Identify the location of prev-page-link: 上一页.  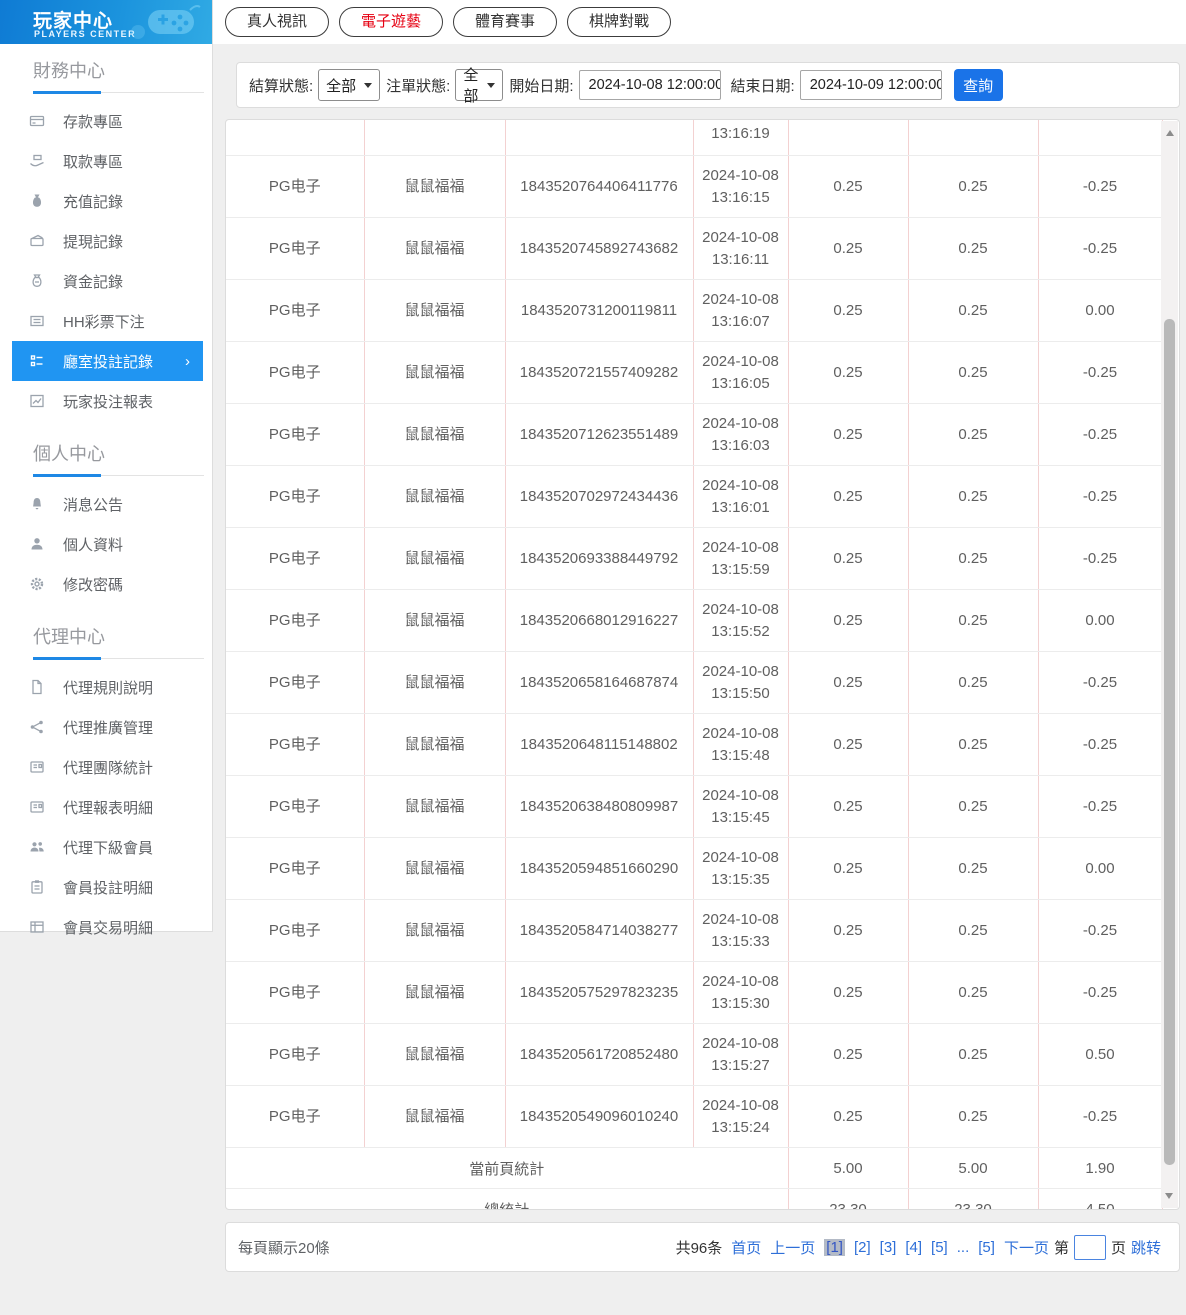
(792, 1247).